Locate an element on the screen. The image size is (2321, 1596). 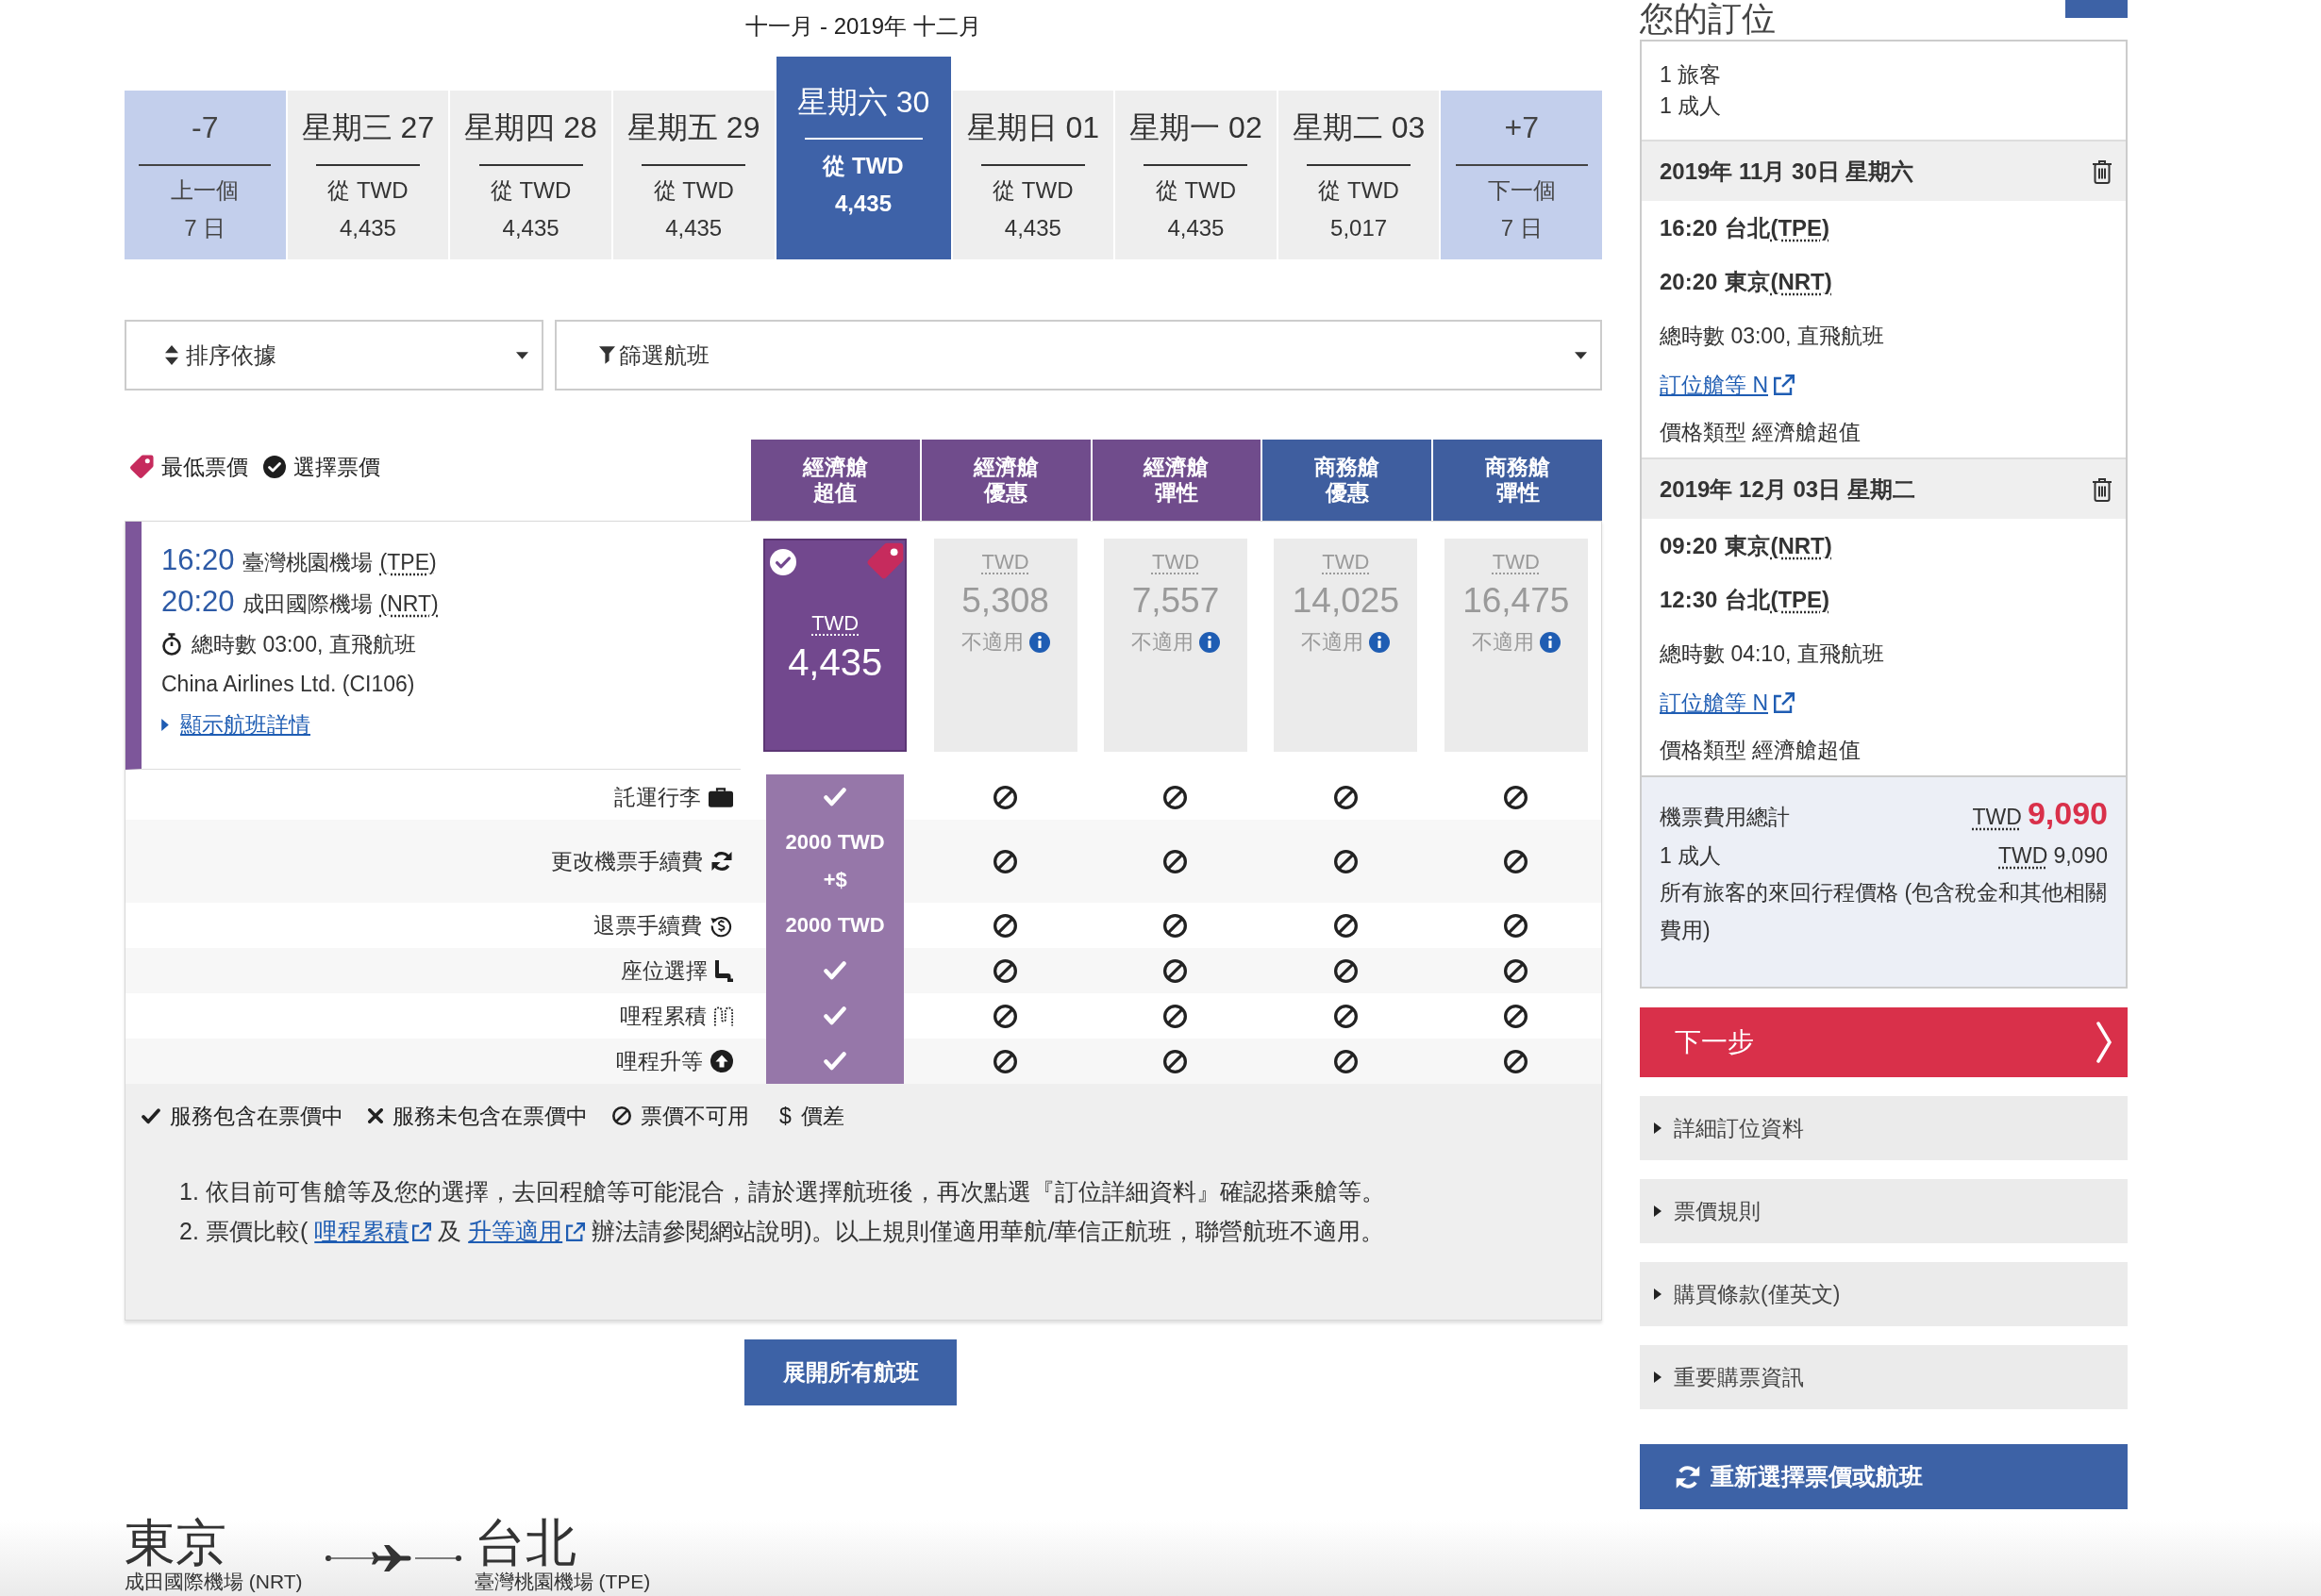
chevron-right-icon is located at coordinates (2104, 1042).